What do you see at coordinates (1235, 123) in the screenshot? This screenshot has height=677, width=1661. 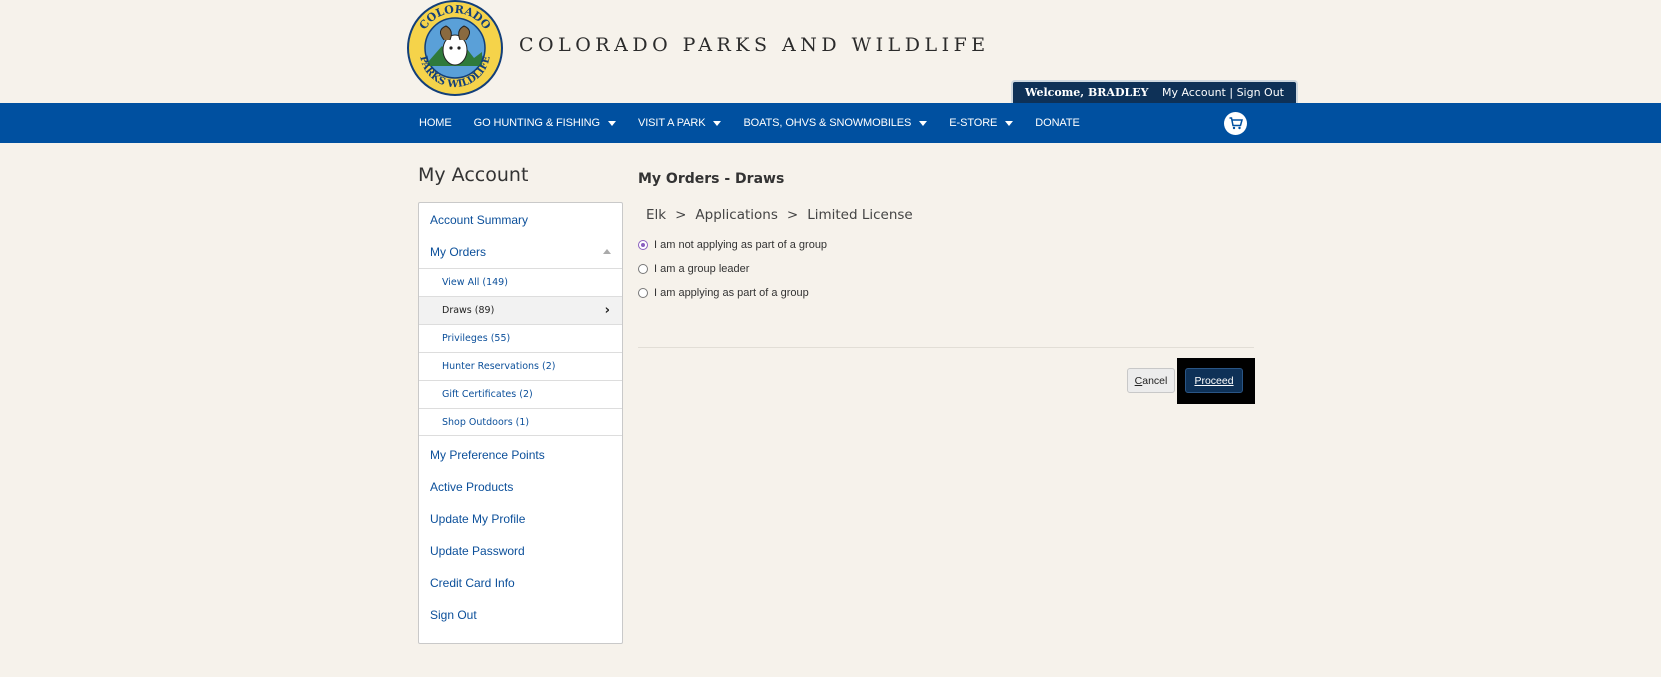 I see `shopping-cart-icon` at bounding box center [1235, 123].